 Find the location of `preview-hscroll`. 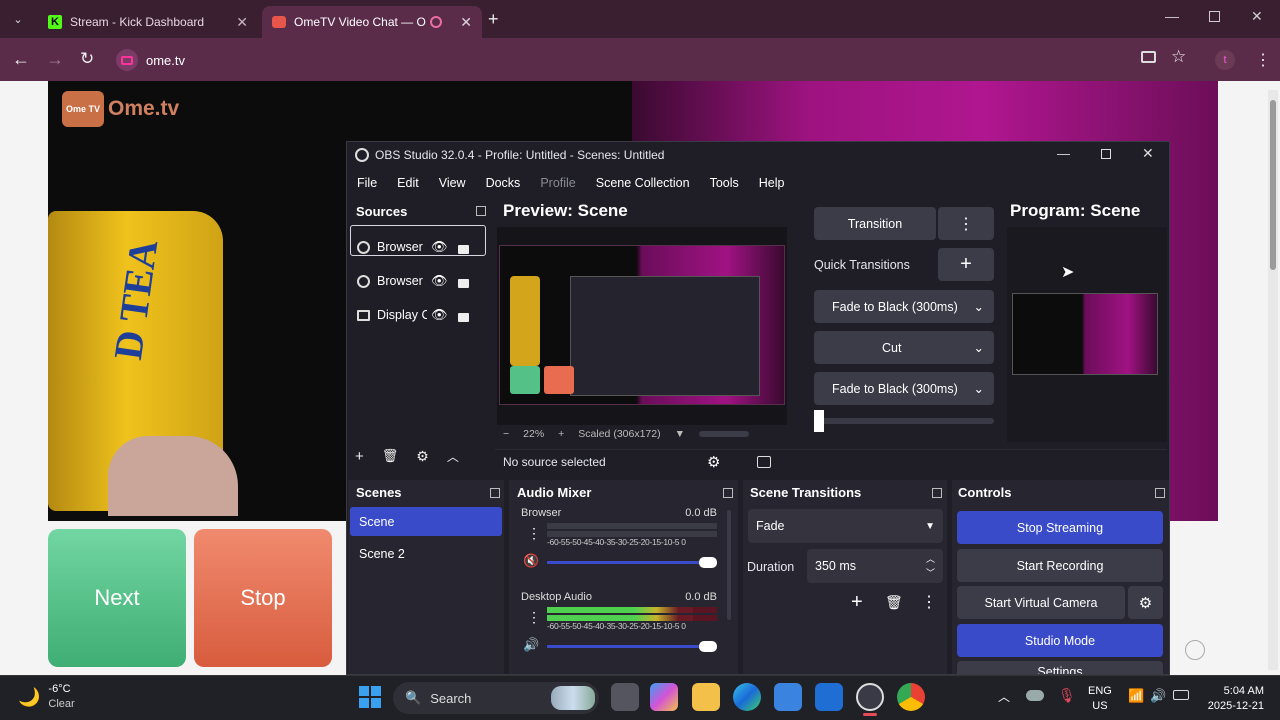

preview-hscroll is located at coordinates (724, 434).